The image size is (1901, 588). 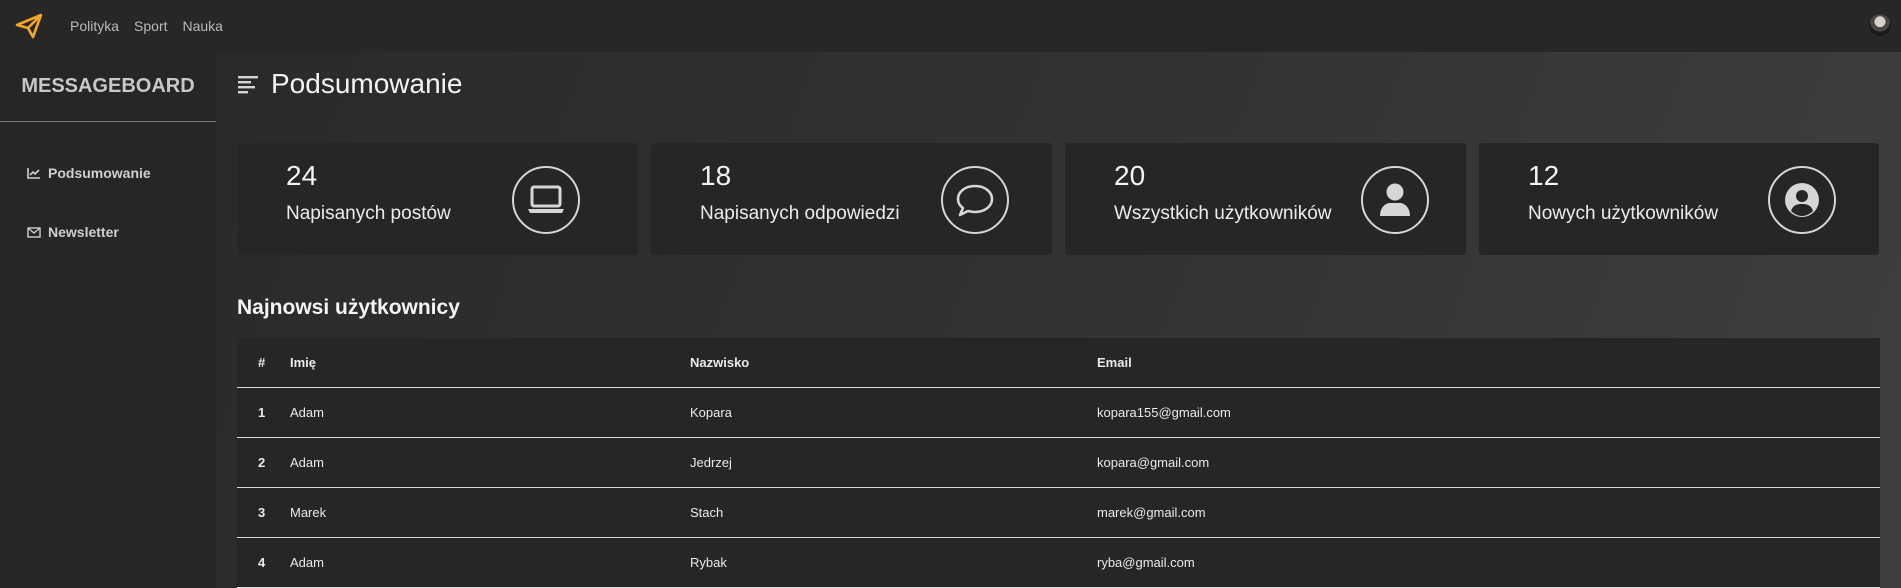 I want to click on cell-number: 3, so click(x=262, y=512).